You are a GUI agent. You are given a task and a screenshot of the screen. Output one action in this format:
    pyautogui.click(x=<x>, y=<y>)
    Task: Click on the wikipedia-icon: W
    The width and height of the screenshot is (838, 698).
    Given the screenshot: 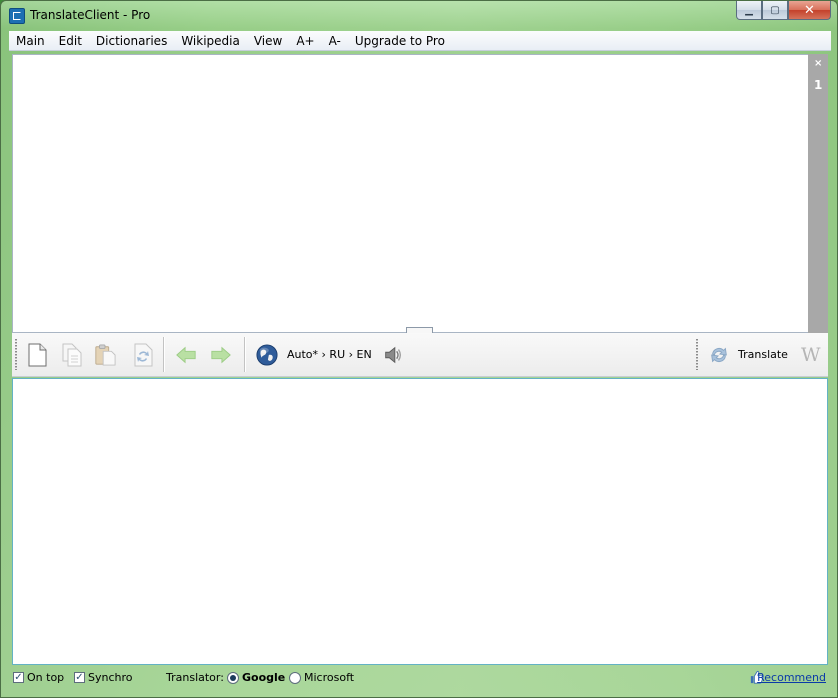 What is the action you would take?
    pyautogui.click(x=811, y=355)
    